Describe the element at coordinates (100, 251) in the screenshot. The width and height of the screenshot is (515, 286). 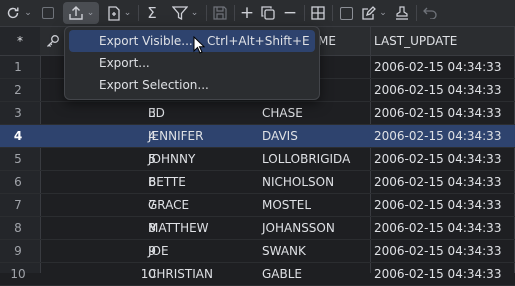
I see `cell-actor-id: 9` at that location.